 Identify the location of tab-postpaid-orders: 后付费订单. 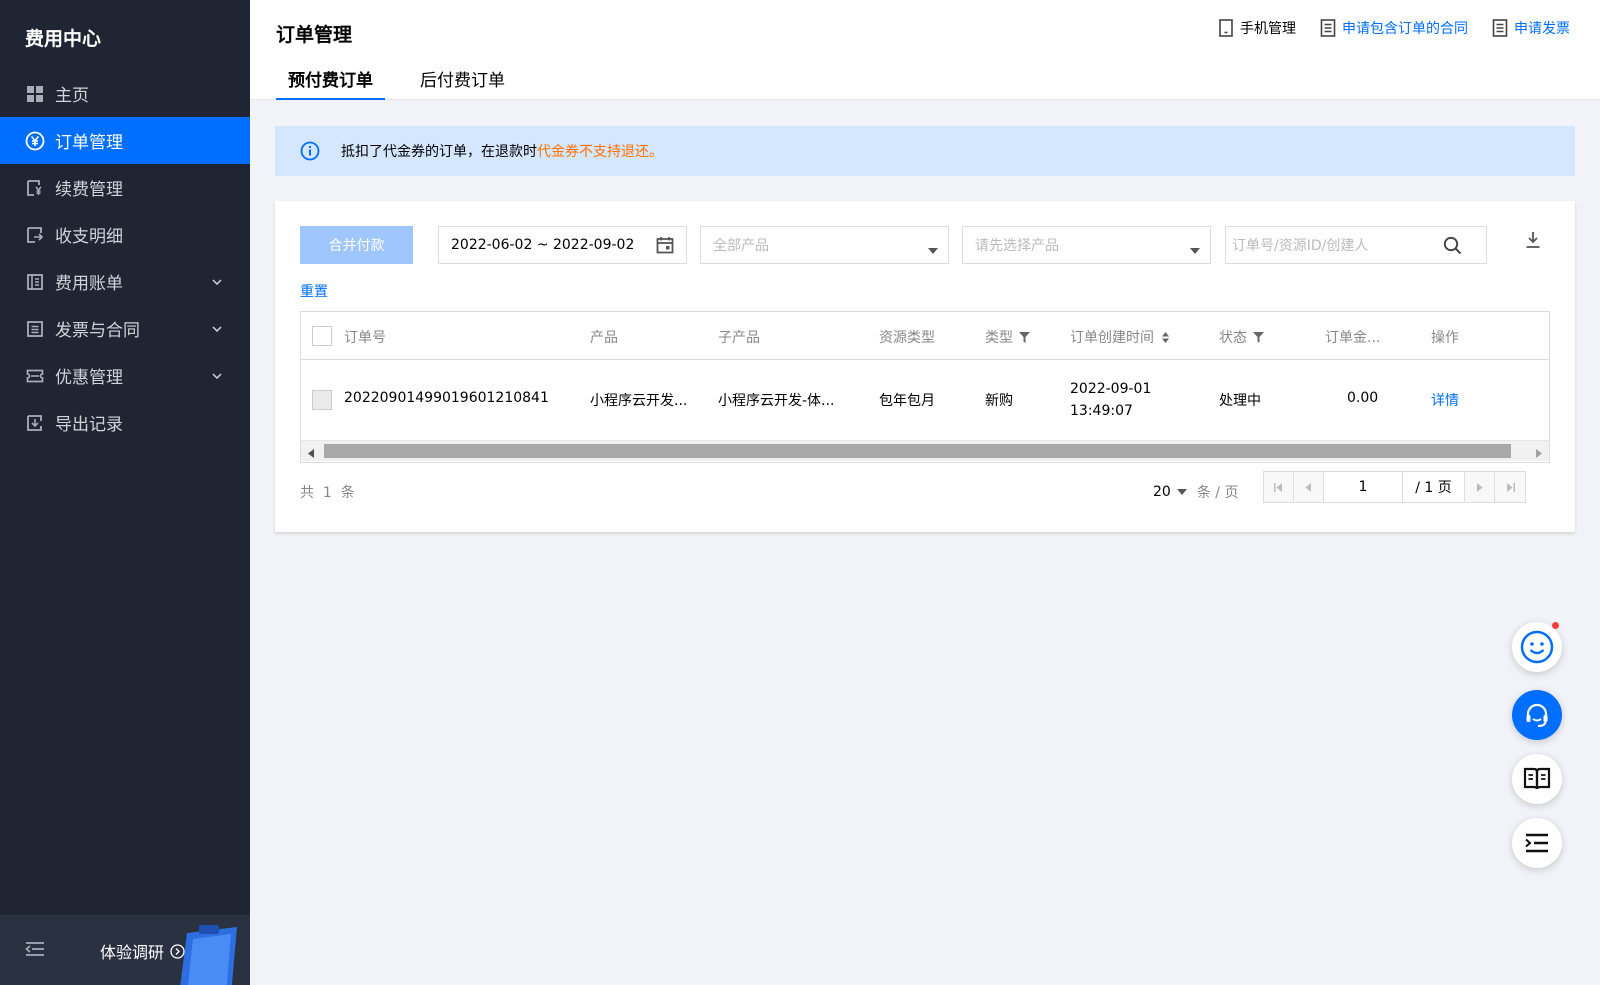
(462, 83).